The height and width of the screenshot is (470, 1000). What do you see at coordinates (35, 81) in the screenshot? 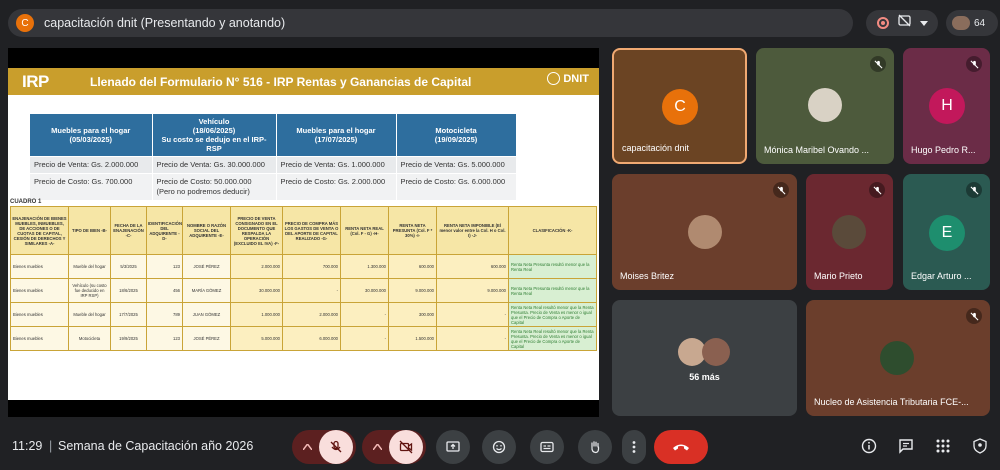
I see `irp-logo: IRP` at bounding box center [35, 81].